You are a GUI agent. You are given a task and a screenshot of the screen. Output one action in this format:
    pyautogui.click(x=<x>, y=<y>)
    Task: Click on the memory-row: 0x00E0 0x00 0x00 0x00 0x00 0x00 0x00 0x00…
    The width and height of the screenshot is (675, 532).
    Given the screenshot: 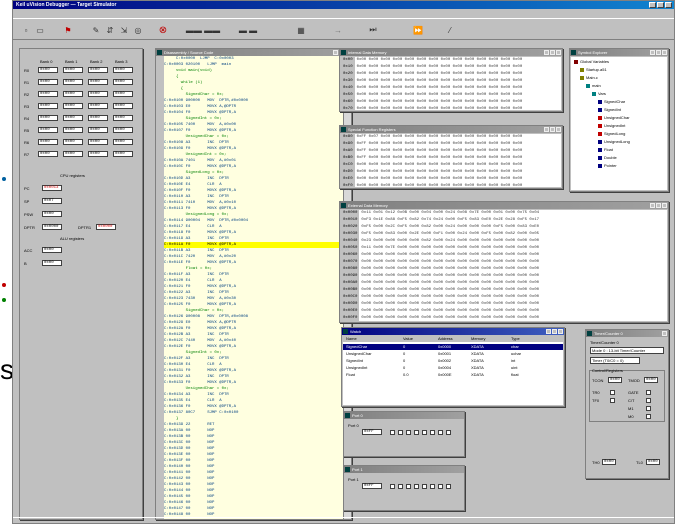 What is the action you would take?
    pyautogui.click(x=504, y=311)
    